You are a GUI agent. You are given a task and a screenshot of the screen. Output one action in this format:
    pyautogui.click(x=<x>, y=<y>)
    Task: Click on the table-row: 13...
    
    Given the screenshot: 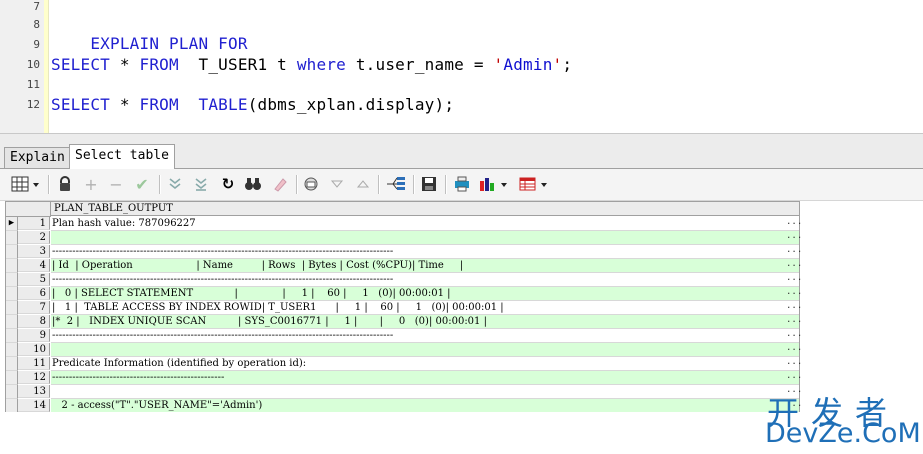 What is the action you would take?
    pyautogui.click(x=404, y=392)
    